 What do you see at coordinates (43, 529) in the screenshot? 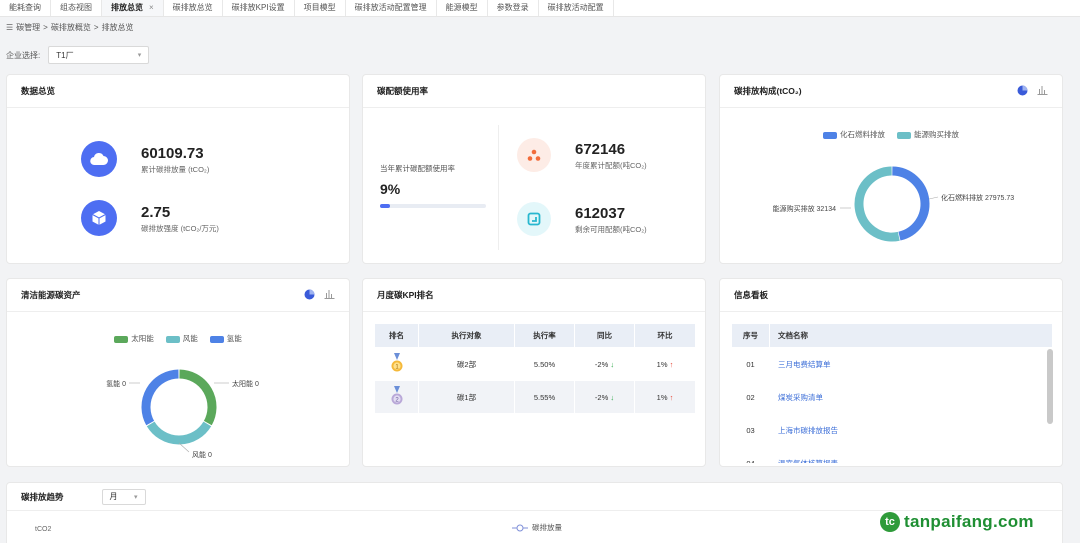
I see `trend-ylabel: tCO2` at bounding box center [43, 529].